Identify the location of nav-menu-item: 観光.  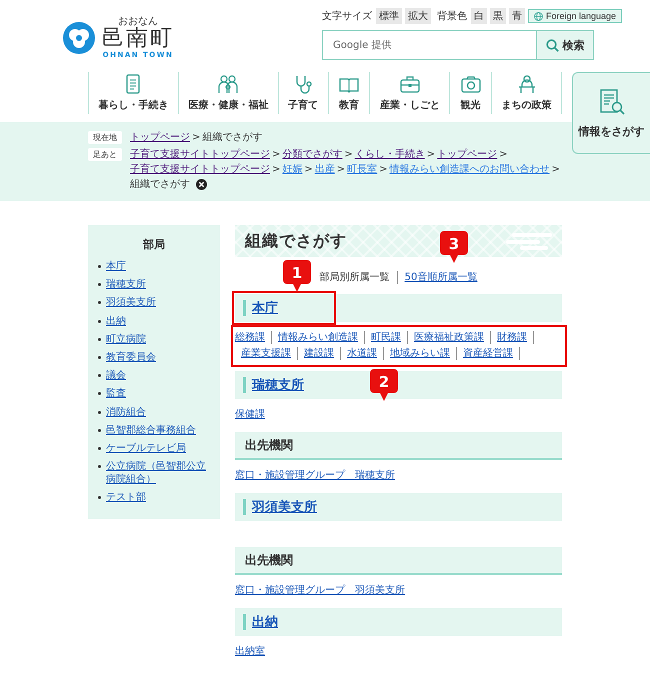
(470, 93).